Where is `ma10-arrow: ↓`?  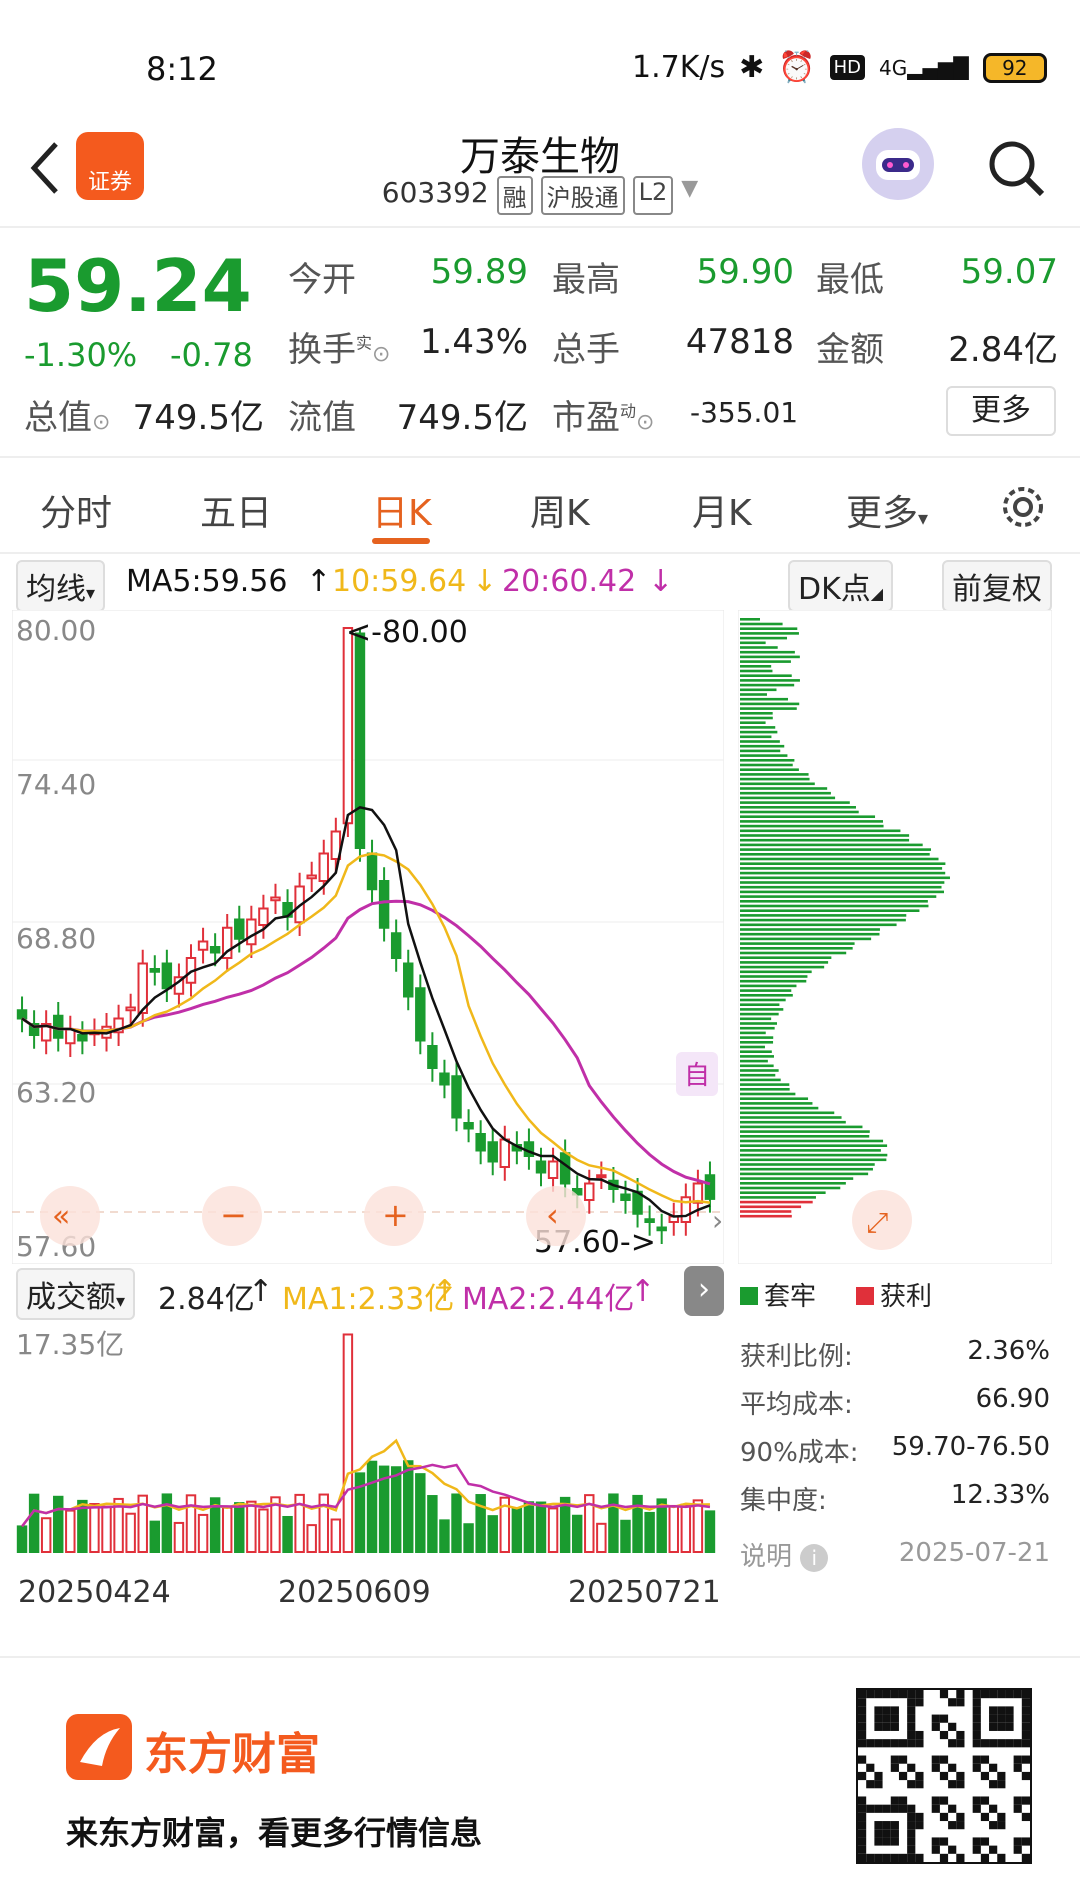 ma10-arrow: ↓ is located at coordinates (485, 581).